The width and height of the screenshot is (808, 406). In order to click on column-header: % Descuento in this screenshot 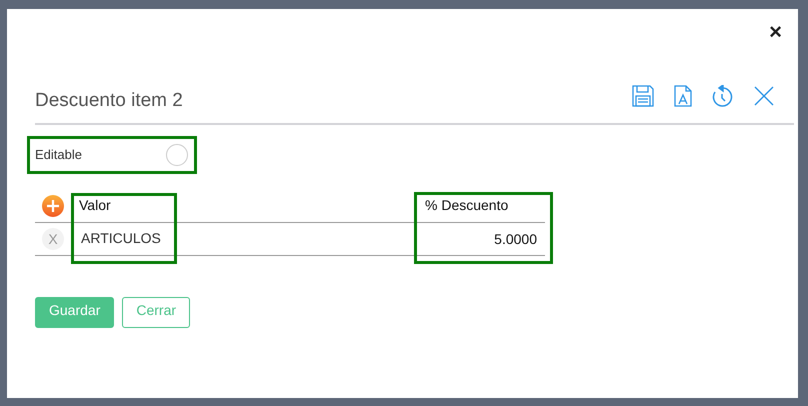, I will do `click(466, 204)`.